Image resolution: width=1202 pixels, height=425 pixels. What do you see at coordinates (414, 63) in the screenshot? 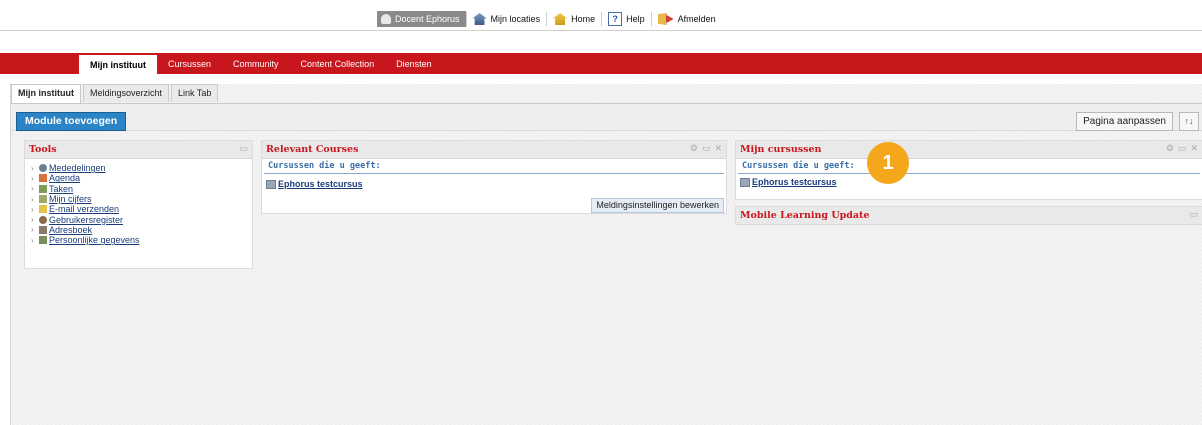
I see `tab-diensten: Diensten` at bounding box center [414, 63].